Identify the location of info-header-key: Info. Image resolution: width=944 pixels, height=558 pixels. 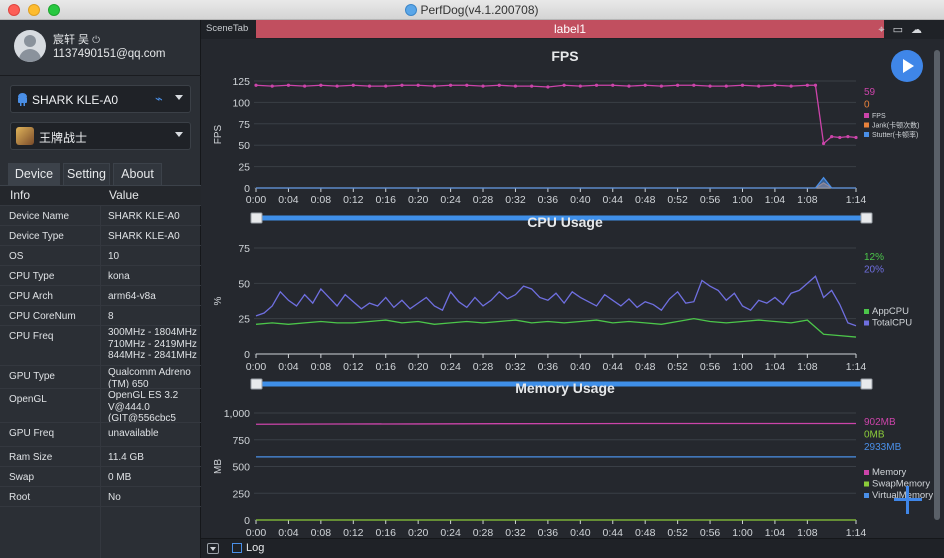
(20, 195).